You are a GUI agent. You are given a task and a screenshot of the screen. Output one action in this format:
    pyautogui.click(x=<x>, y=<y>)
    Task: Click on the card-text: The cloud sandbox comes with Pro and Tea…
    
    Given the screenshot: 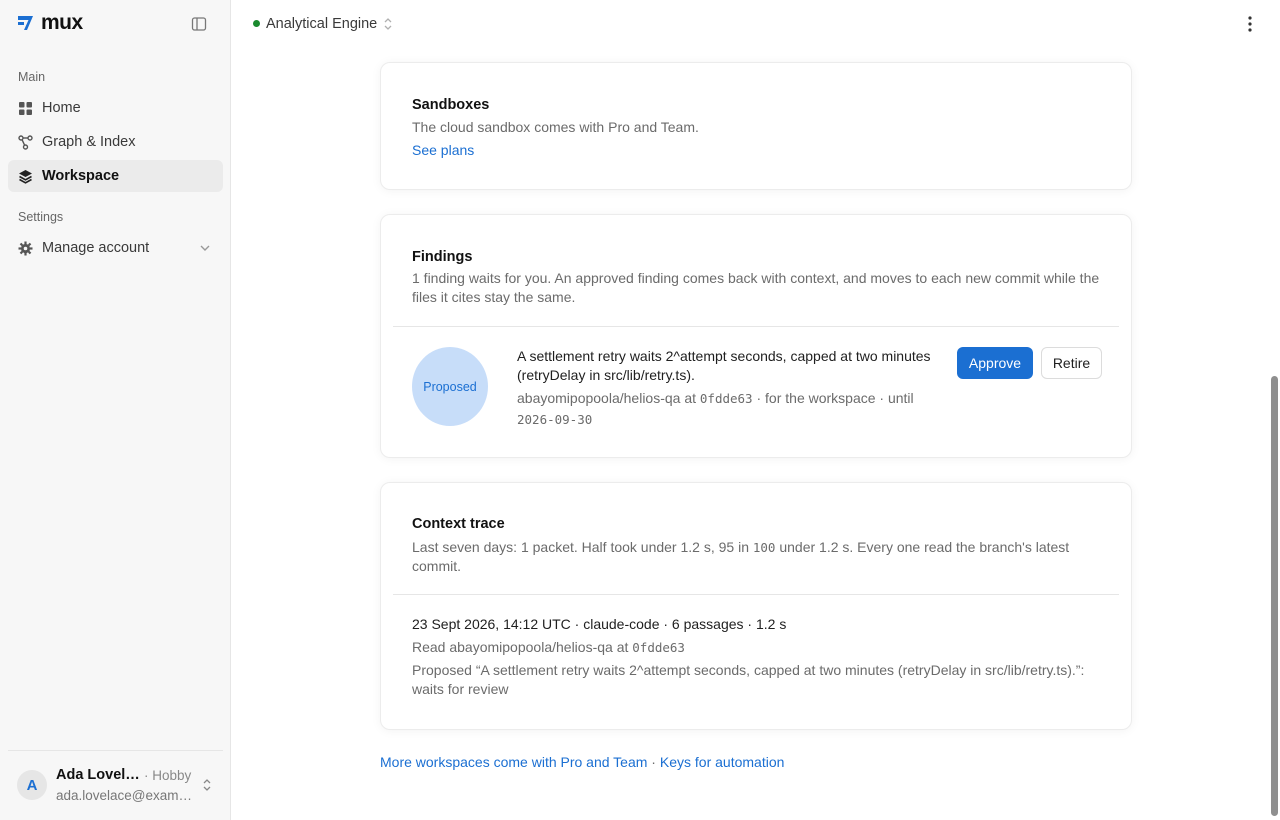 What is the action you would take?
    pyautogui.click(x=555, y=127)
    